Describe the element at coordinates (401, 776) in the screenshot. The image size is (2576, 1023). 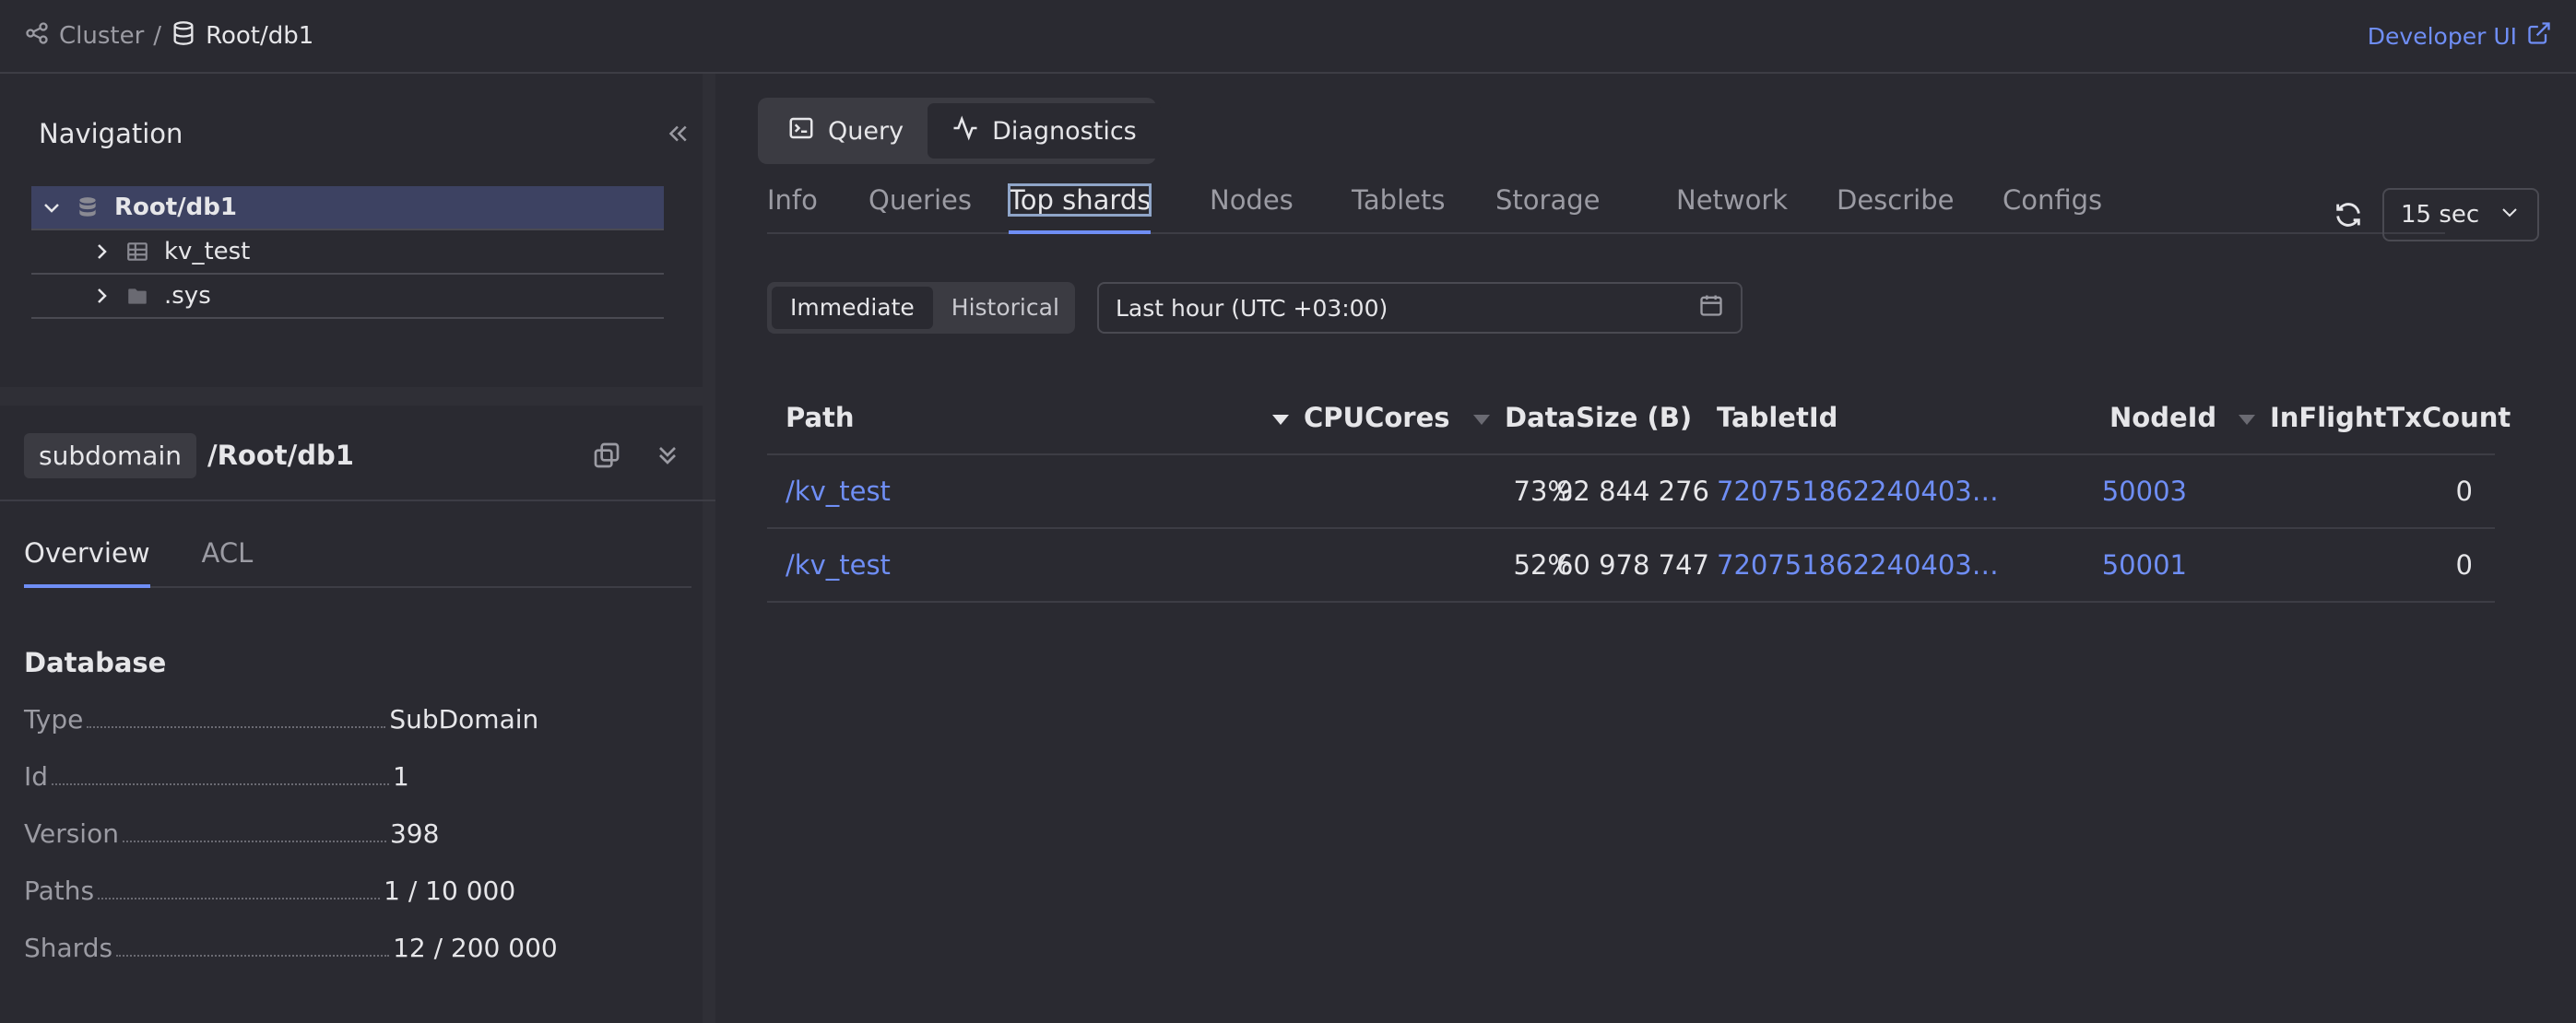
I see `property-value: 1` at that location.